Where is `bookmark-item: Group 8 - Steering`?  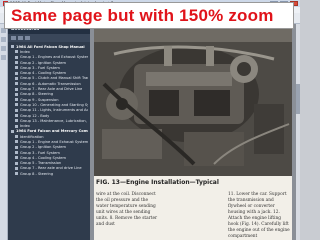
bookmark-item: Group 8 - Steering is located at coordinates (49, 173).